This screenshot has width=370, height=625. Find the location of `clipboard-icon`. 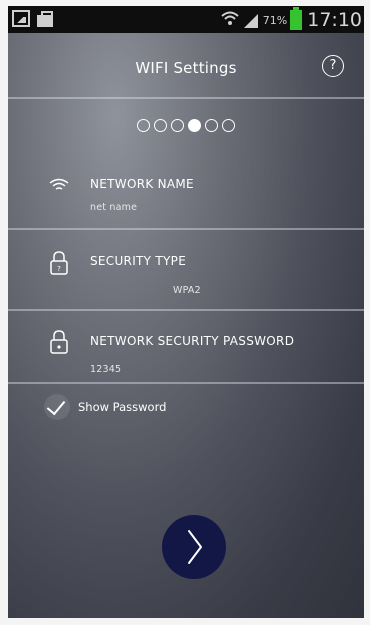

clipboard-icon is located at coordinates (45, 18).